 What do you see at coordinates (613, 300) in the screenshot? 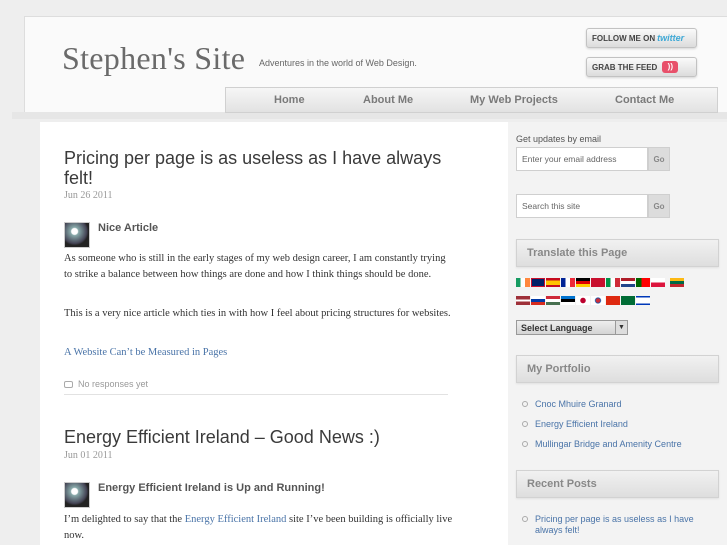
I see `china-flag-icon` at bounding box center [613, 300].